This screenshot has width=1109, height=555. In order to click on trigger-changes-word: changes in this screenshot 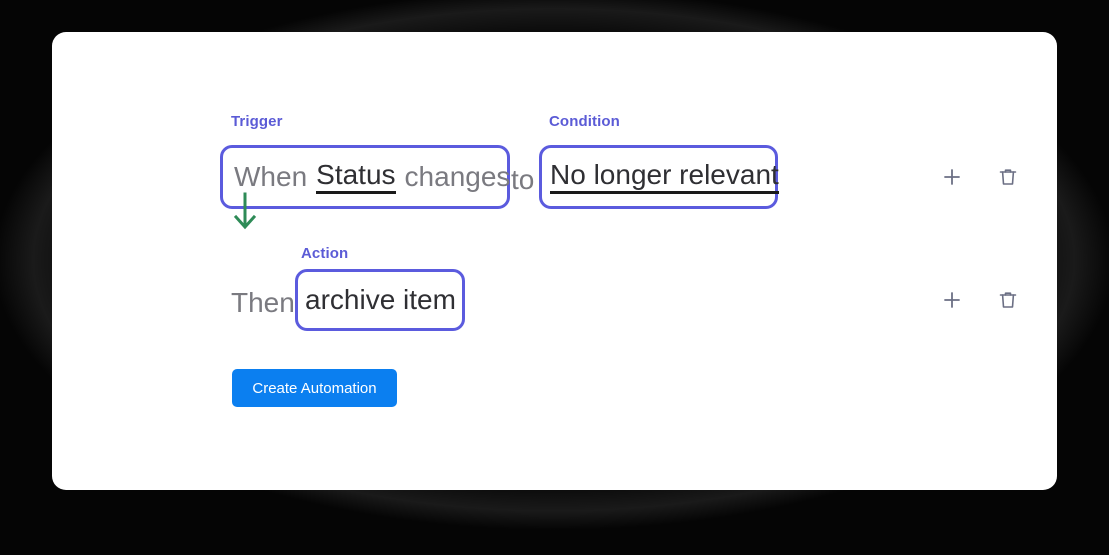, I will do `click(457, 176)`.